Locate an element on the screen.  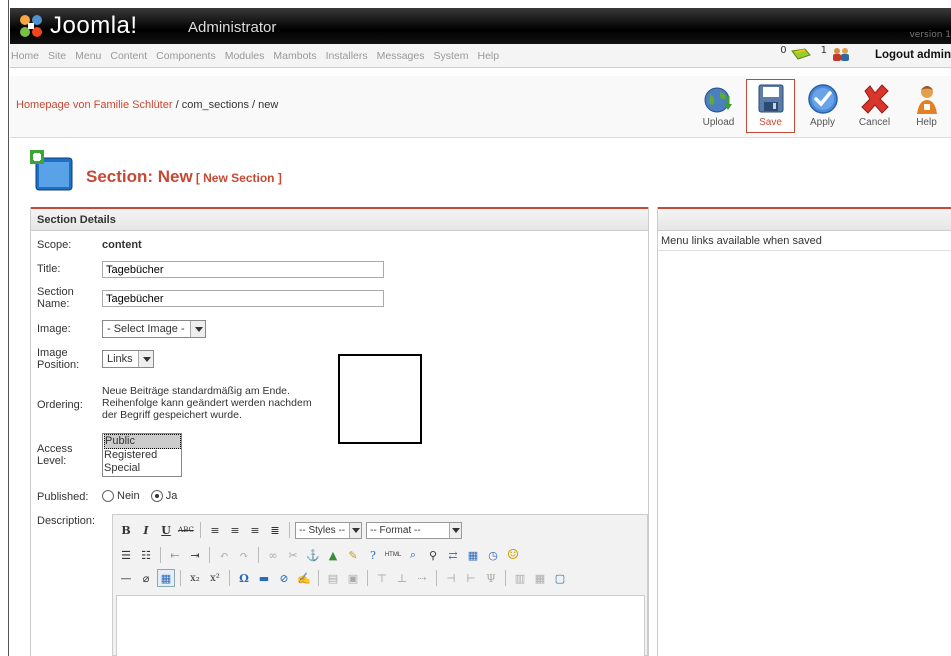
help-icon: ? is located at coordinates (373, 555).